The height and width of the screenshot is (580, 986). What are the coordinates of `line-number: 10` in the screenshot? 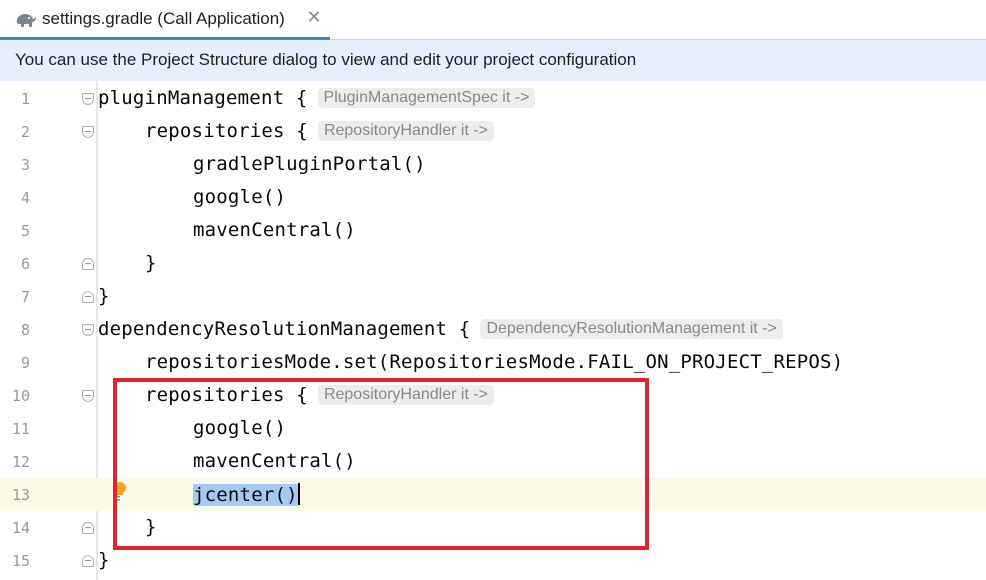 It's located at (20, 396).